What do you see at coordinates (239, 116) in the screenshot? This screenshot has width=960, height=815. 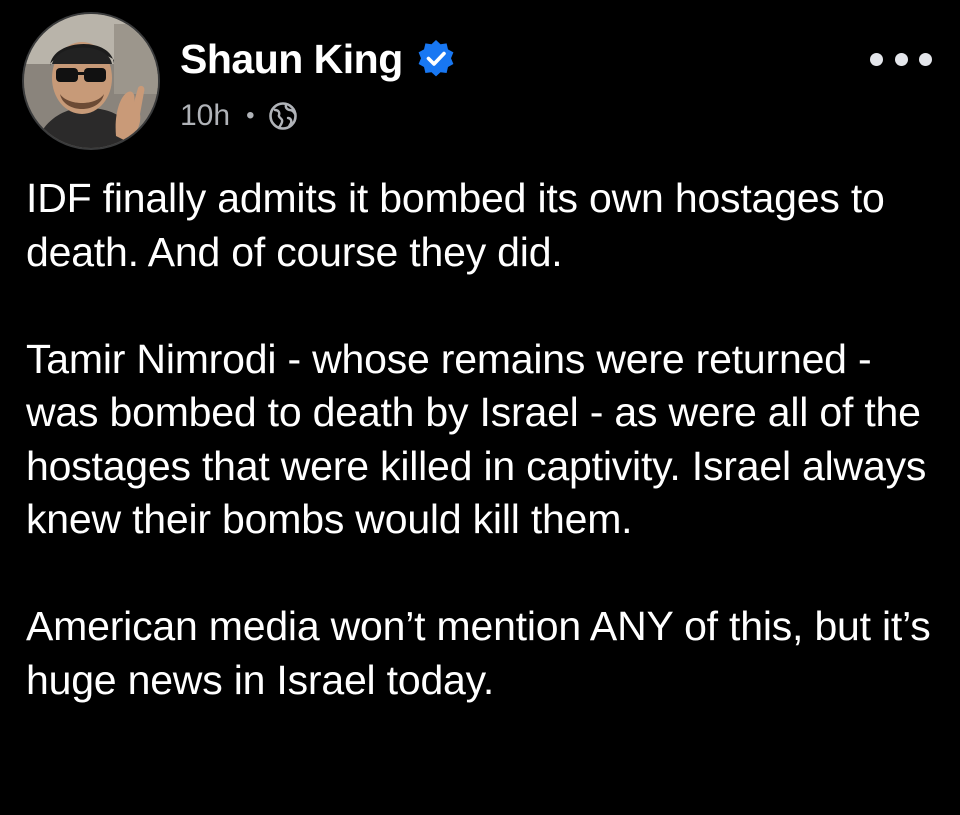 I see `post-meta: 10h •` at bounding box center [239, 116].